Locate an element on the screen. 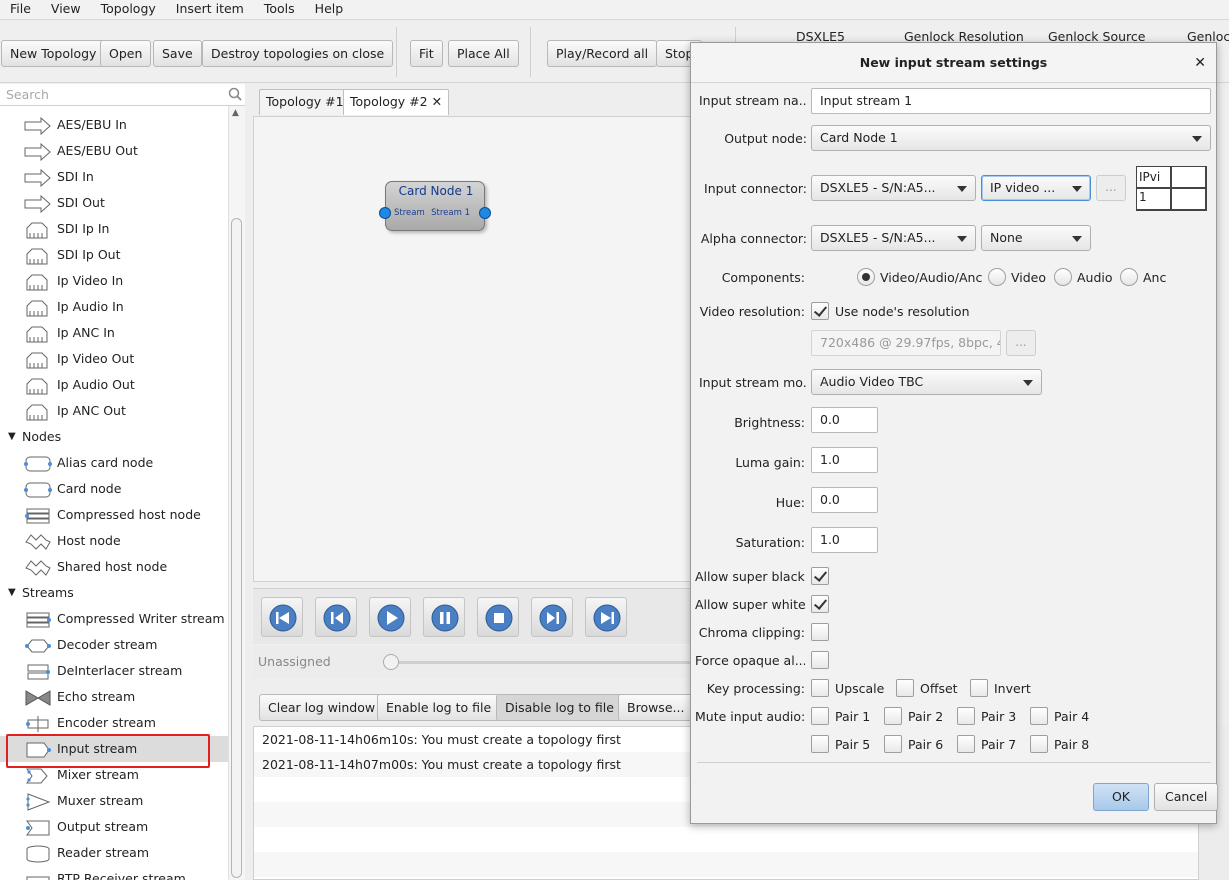 The height and width of the screenshot is (880, 1229). components-radio-video is located at coordinates (997, 277).